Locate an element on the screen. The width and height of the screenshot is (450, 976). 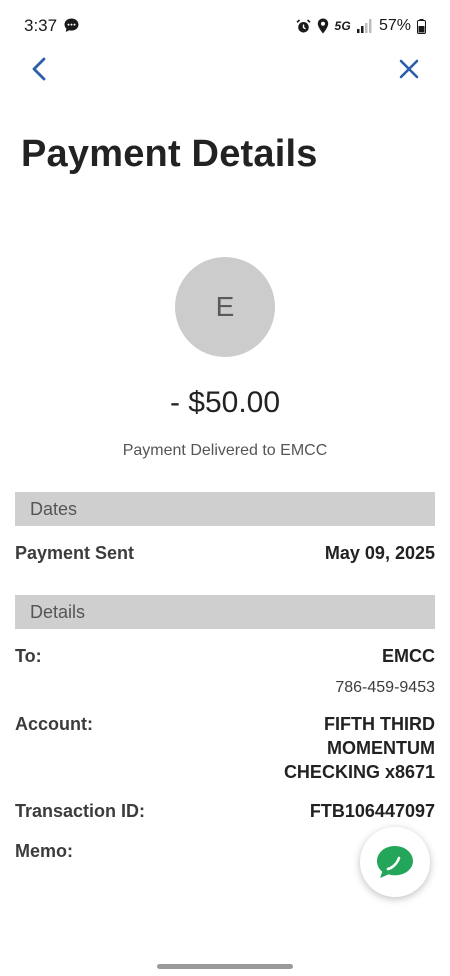
home-indicator is located at coordinates (225, 966).